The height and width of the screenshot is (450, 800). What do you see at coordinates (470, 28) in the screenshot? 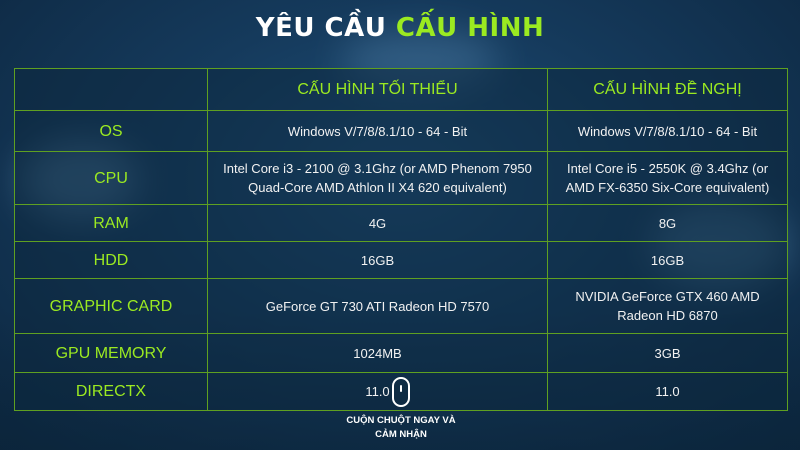
I see `title-part-green: CẤU HÌNH` at bounding box center [470, 28].